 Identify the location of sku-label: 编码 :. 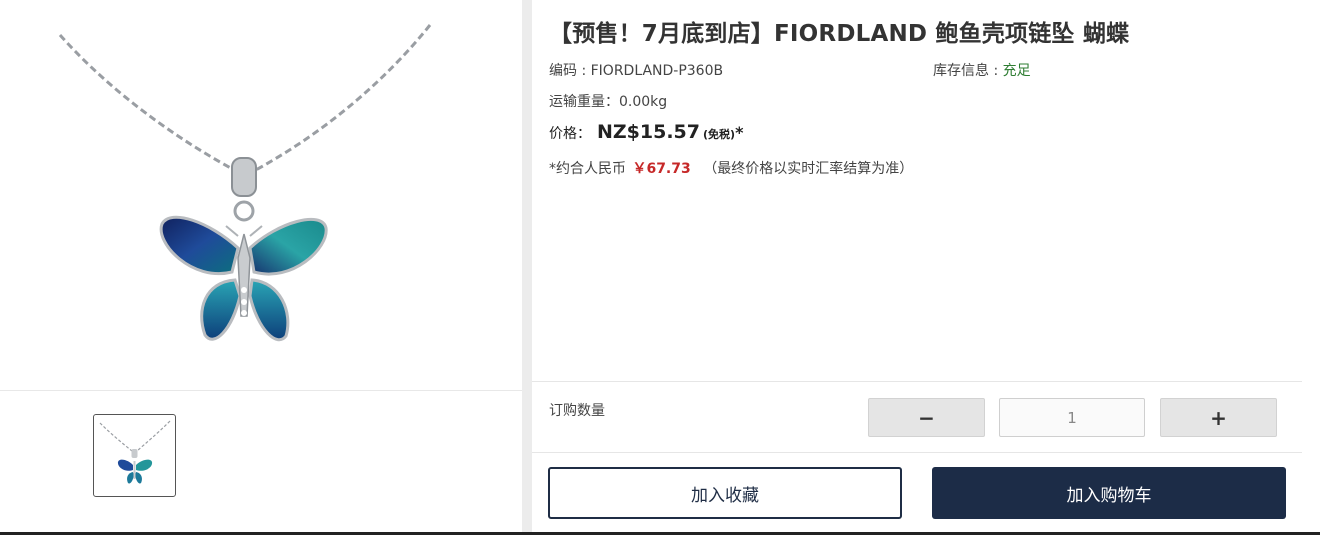
(570, 71).